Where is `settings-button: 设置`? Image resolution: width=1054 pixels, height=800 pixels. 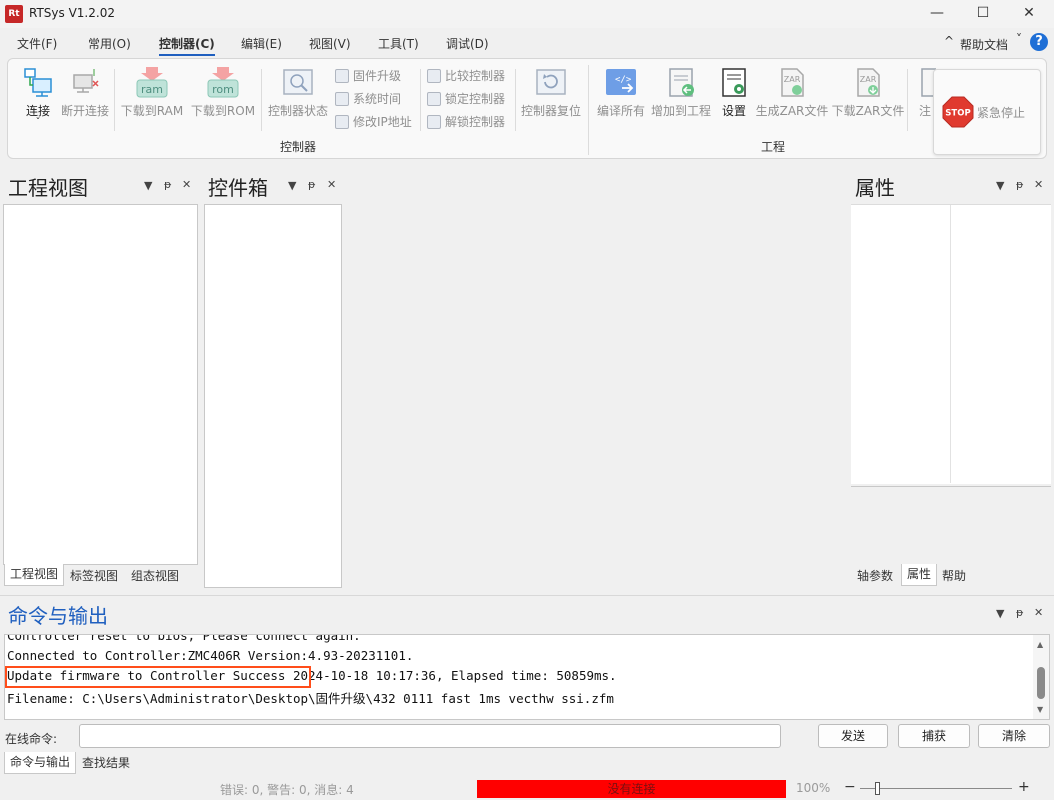
settings-button: 设置 is located at coordinates (734, 93).